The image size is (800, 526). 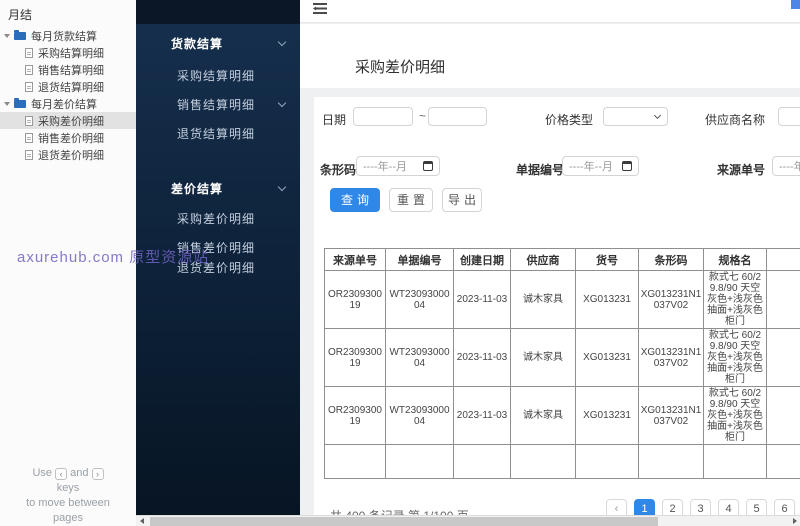 I want to click on tree-item-sales-diff: 销售差价明细, so click(x=68, y=137).